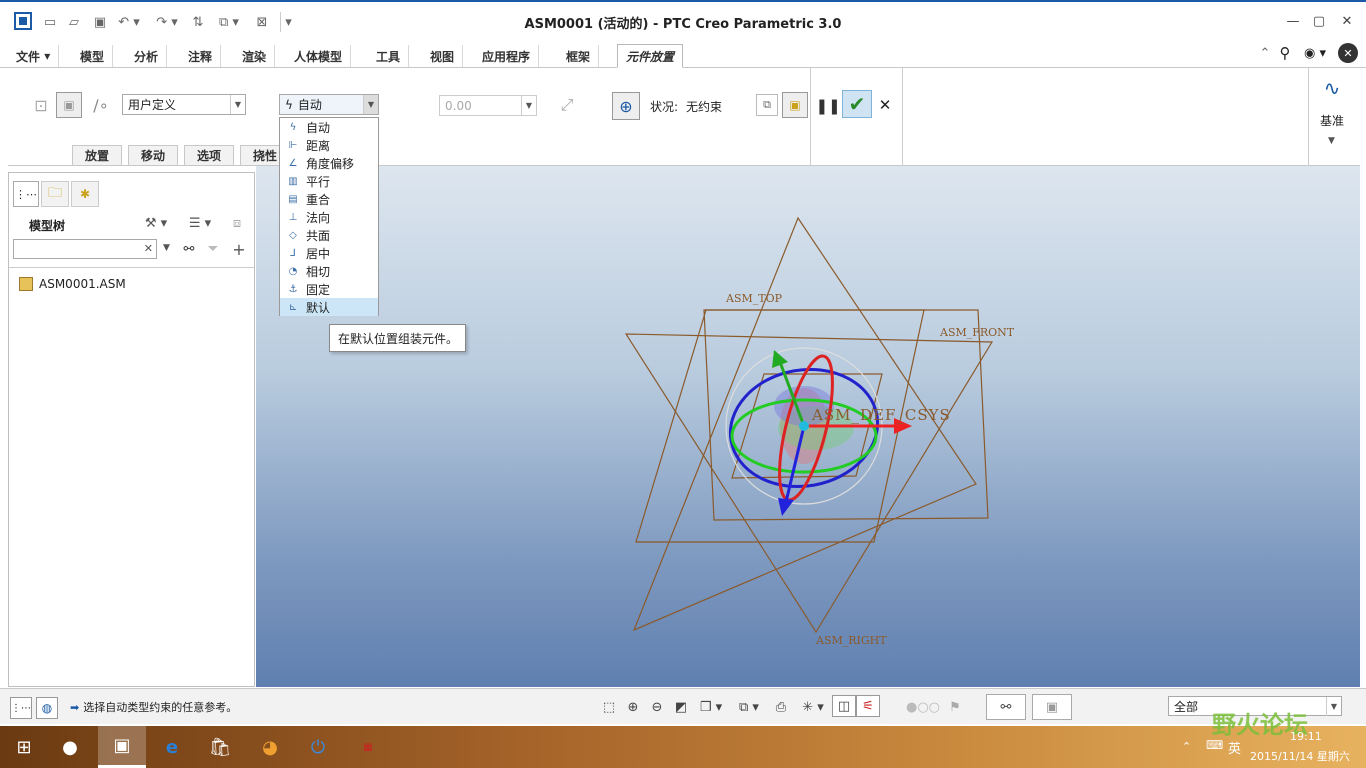 The height and width of the screenshot is (768, 1366). What do you see at coordinates (868, 706) in the screenshot?
I see `annotation-display-icon: ⚟` at bounding box center [868, 706].